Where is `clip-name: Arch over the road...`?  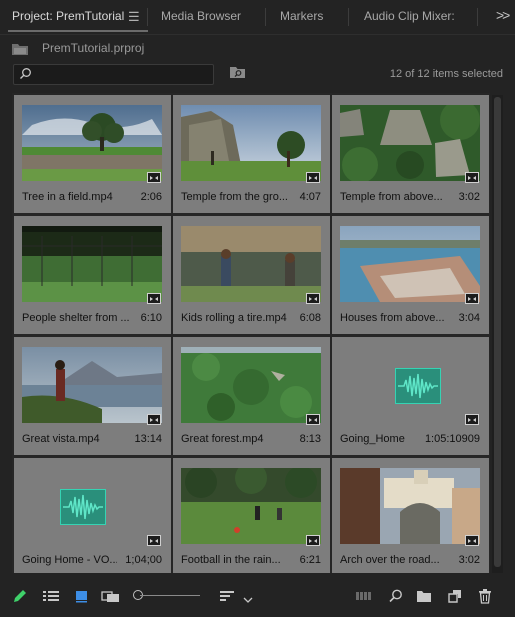 clip-name: Arch over the road... is located at coordinates (390, 560).